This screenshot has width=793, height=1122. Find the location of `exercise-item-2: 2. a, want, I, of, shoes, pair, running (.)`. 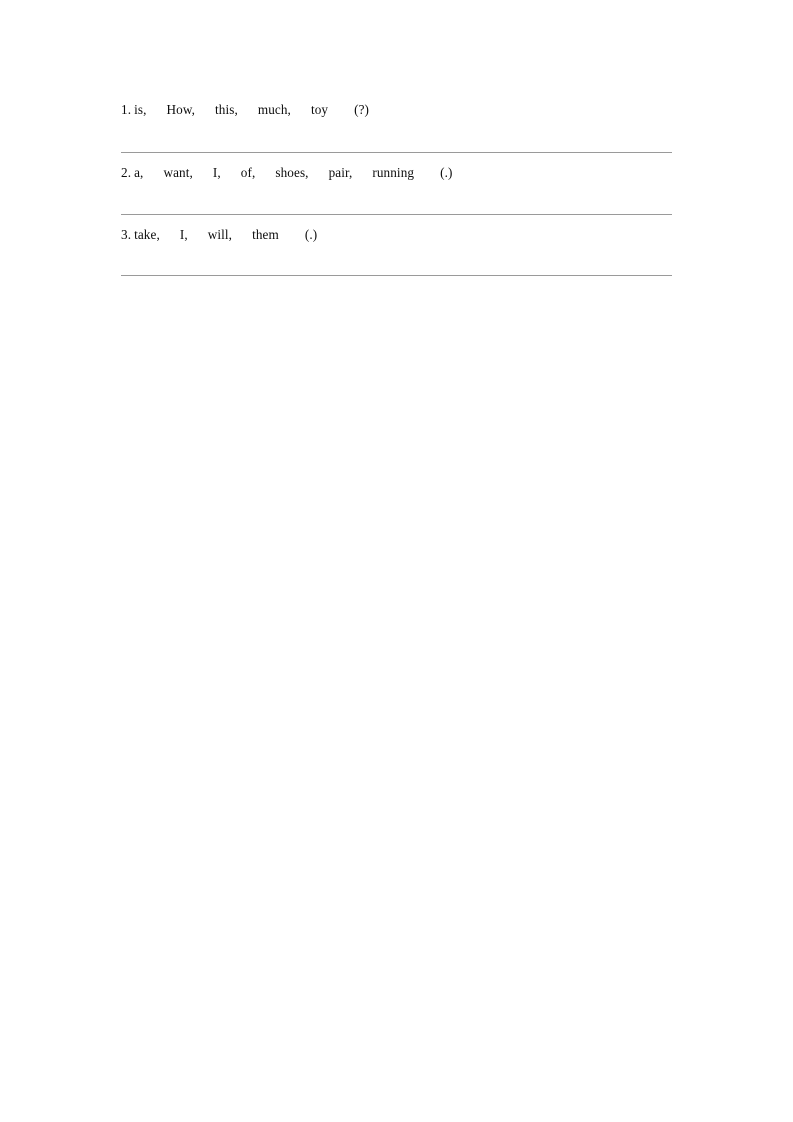

exercise-item-2: 2. a, want, I, of, shoes, pair, running (.) is located at coordinates (396, 189).